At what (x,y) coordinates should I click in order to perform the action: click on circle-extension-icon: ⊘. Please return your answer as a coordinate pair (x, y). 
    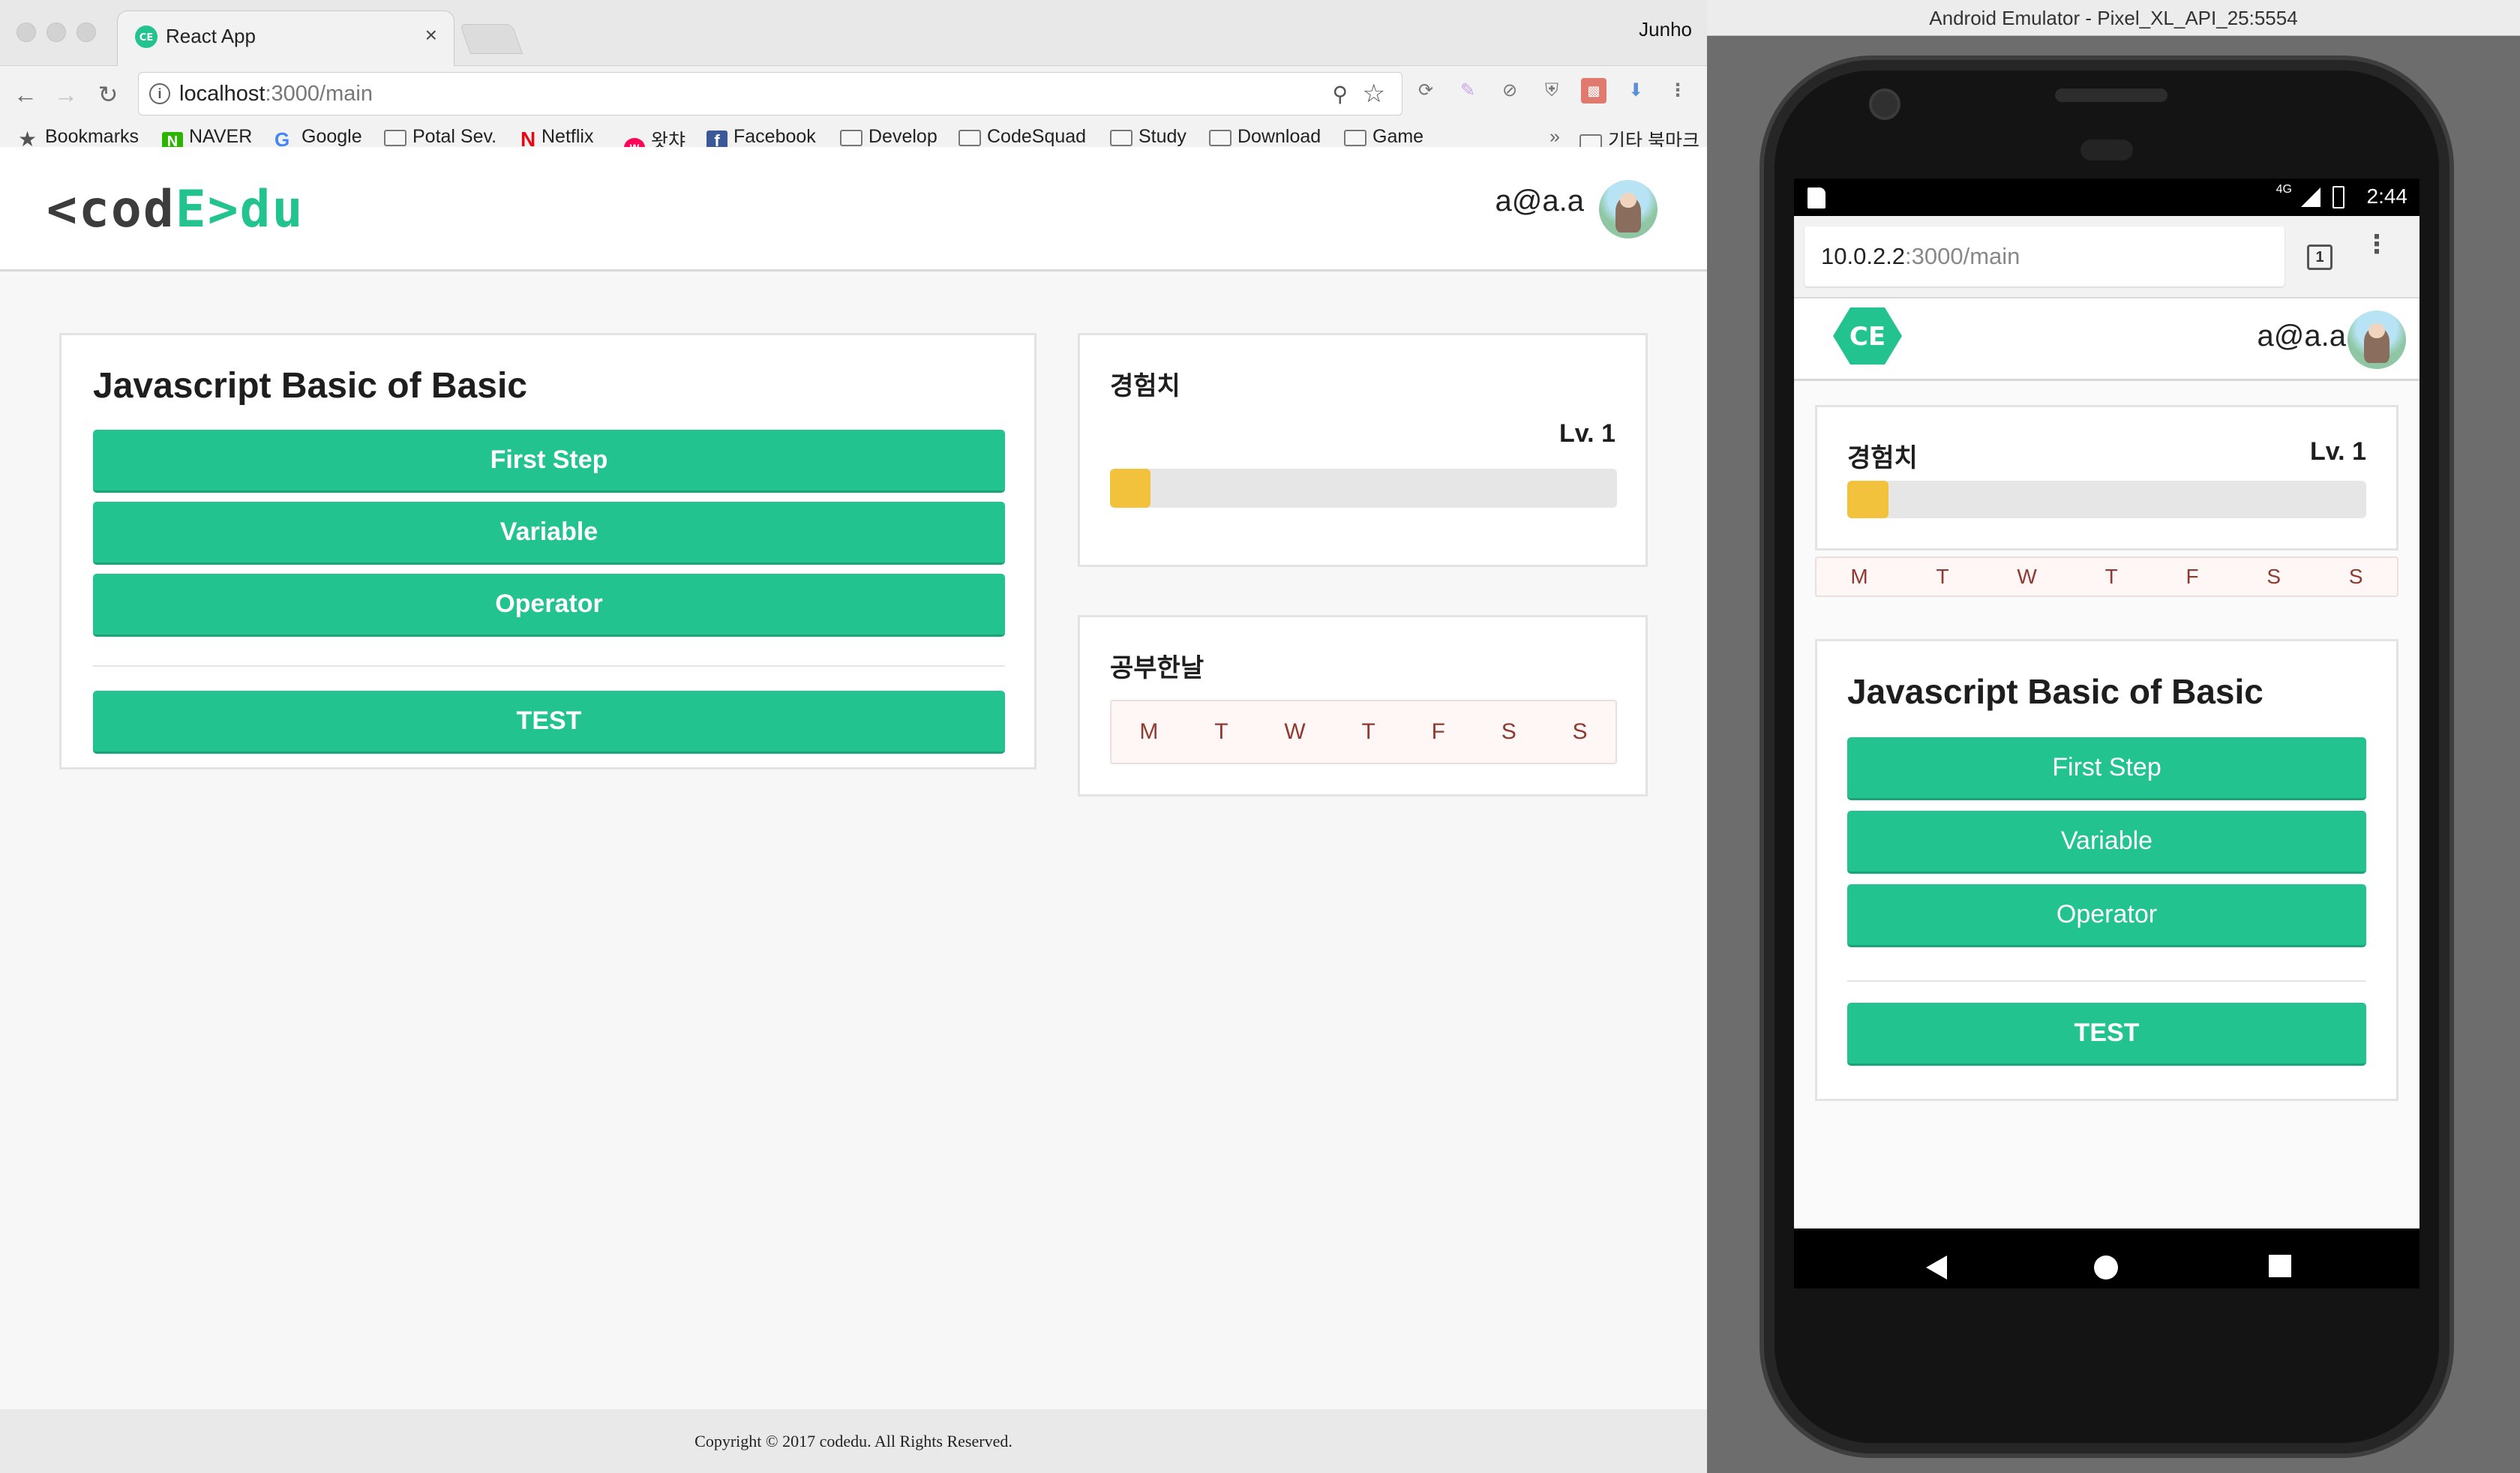
    Looking at the image, I should click on (1509, 91).